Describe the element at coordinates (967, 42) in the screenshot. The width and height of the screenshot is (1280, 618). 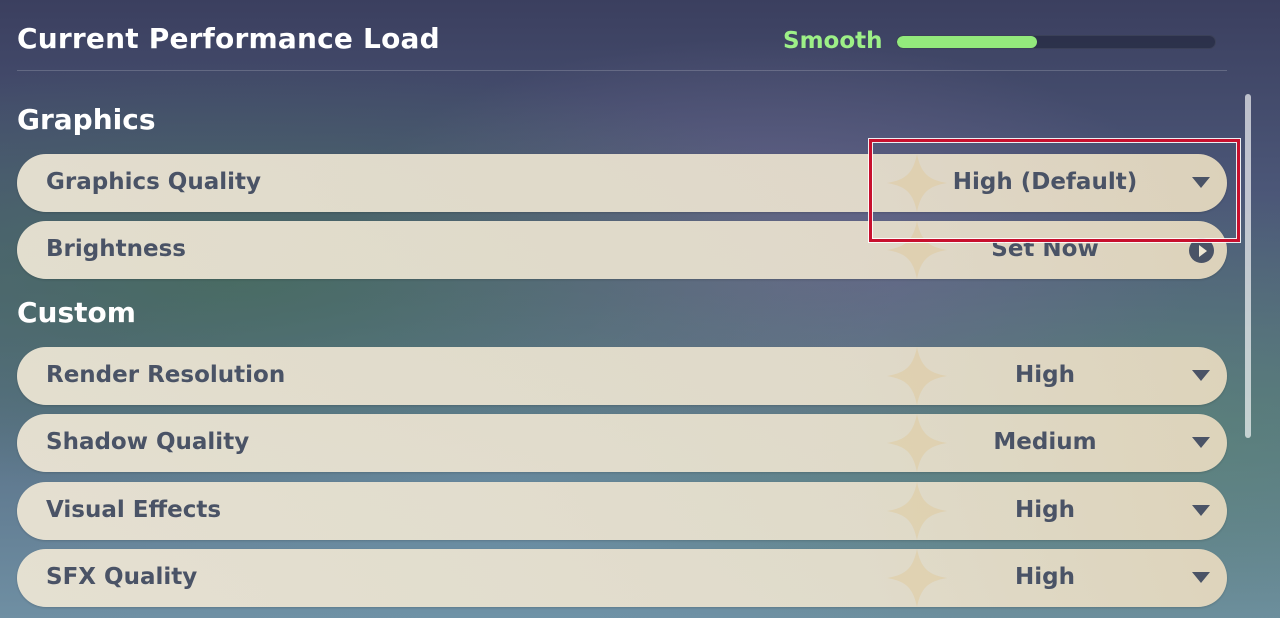
I see `performance-load-fill` at that location.